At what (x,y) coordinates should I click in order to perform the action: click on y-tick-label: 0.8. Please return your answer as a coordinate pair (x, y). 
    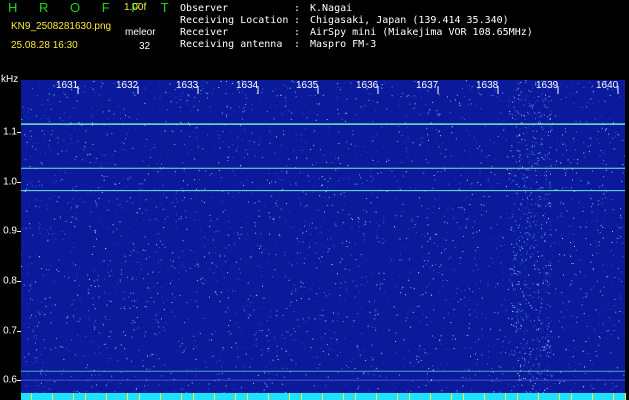
    Looking at the image, I should click on (10, 281).